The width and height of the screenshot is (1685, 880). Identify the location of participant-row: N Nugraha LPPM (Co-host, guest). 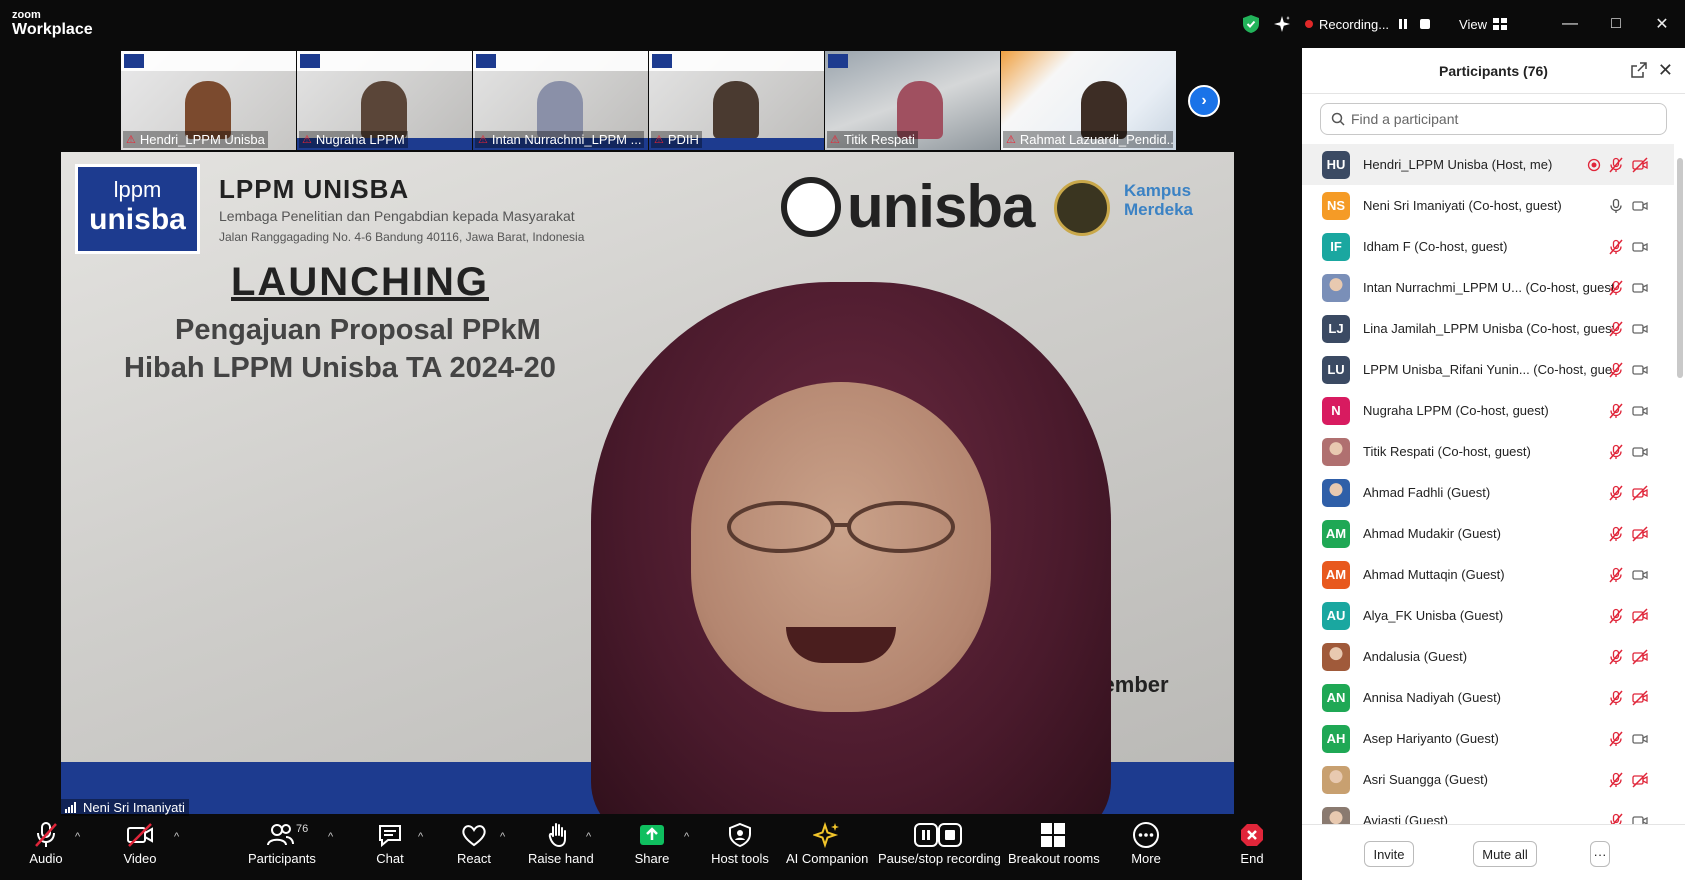
(1488, 410).